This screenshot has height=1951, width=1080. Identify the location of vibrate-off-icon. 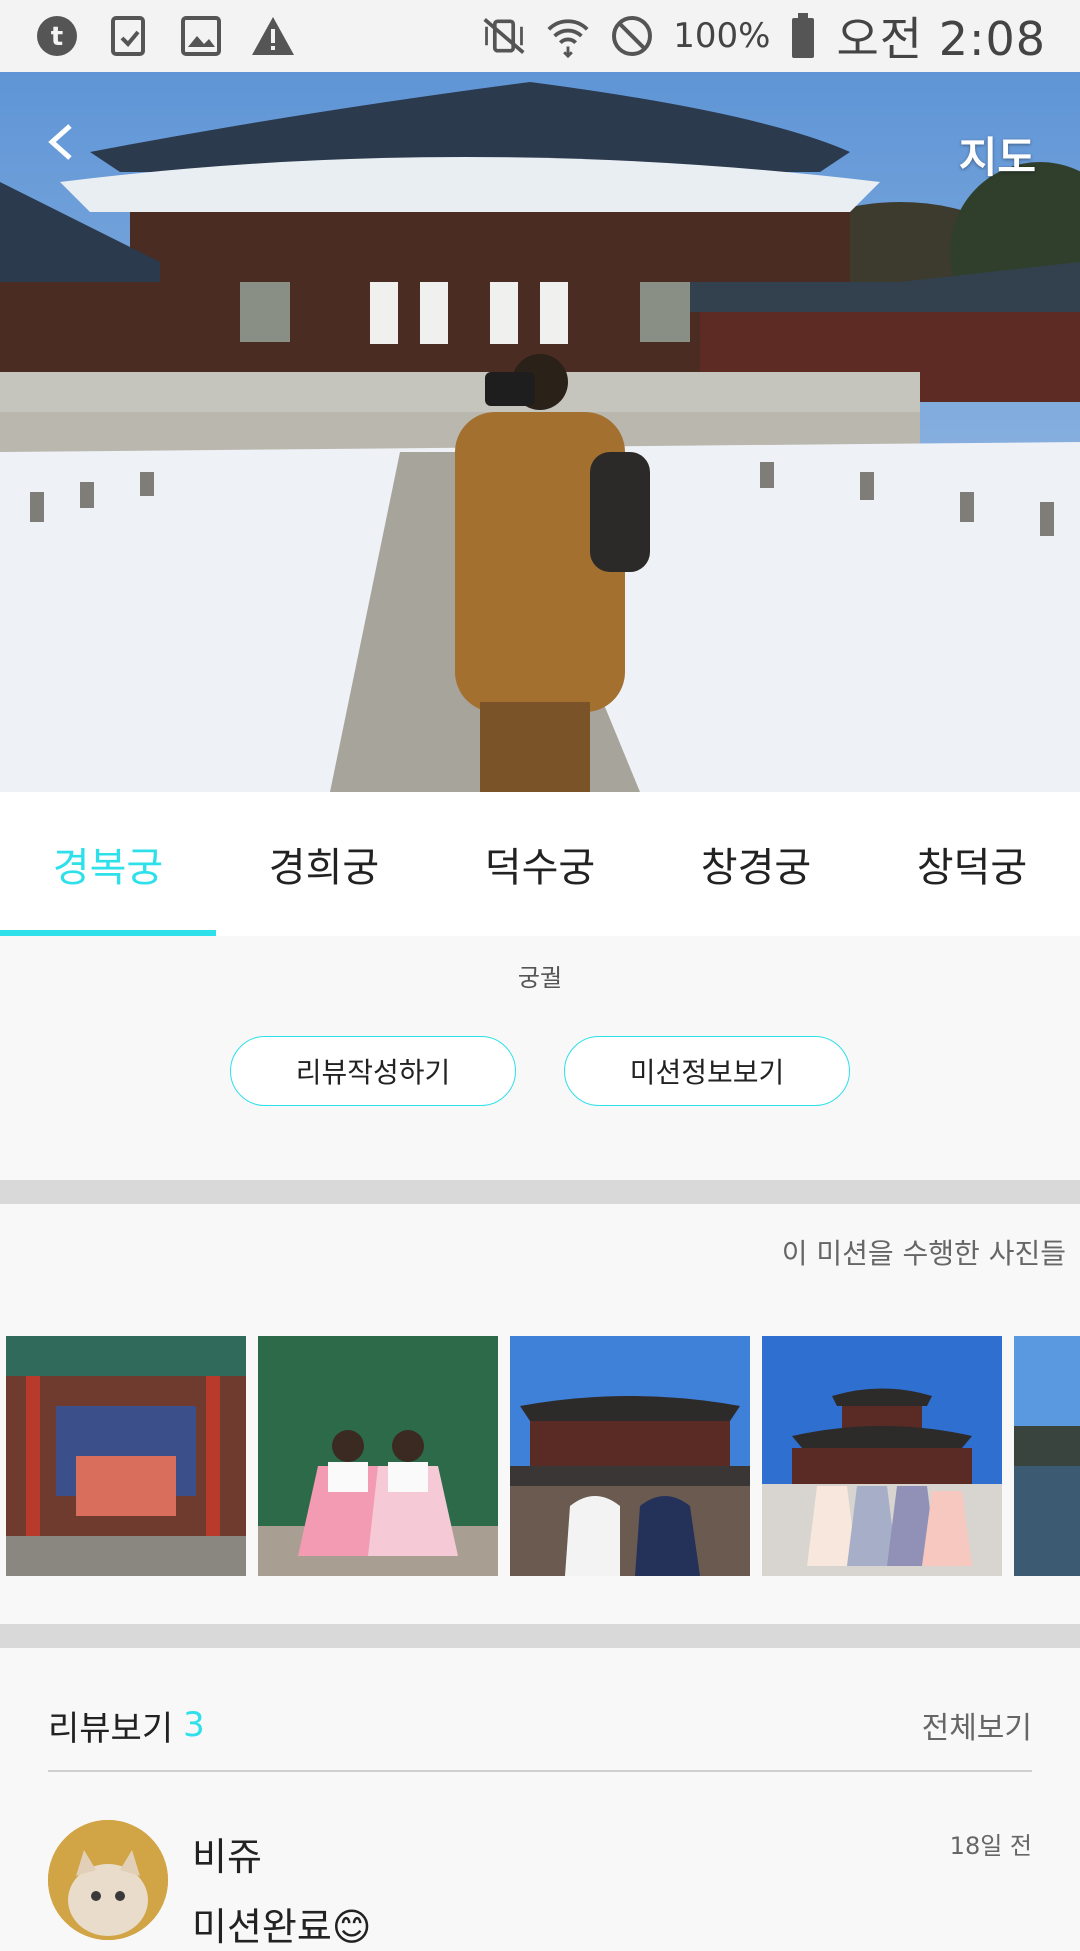
(504, 36).